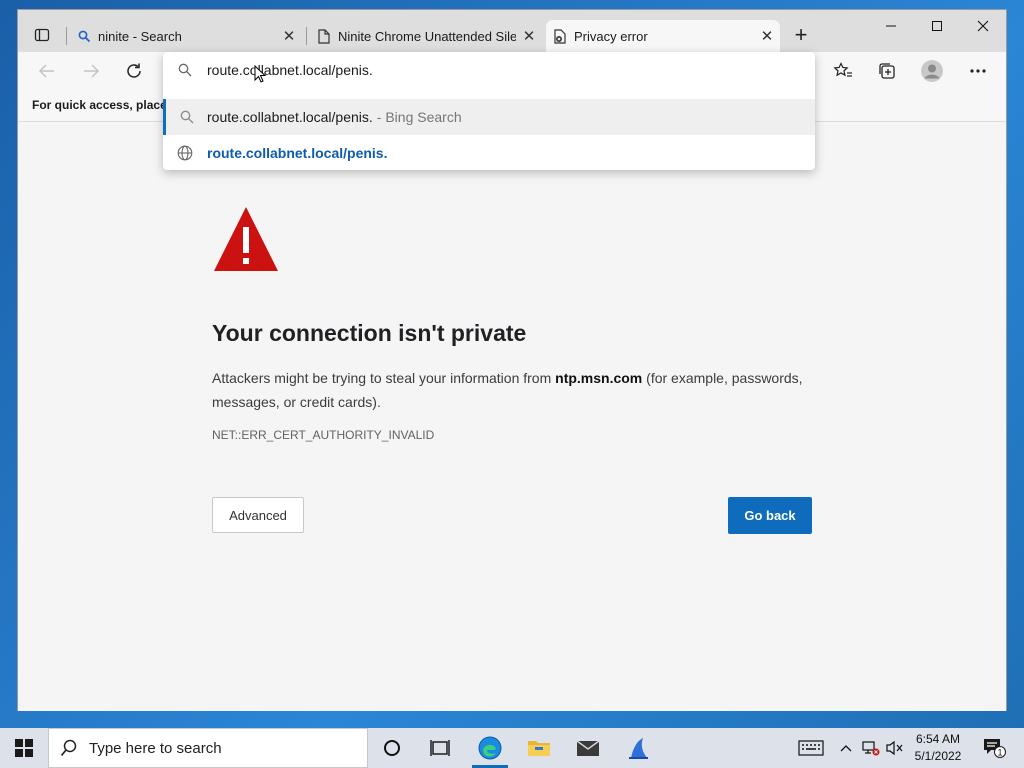  I want to click on clock-time: 6:54 AM, so click(938, 739).